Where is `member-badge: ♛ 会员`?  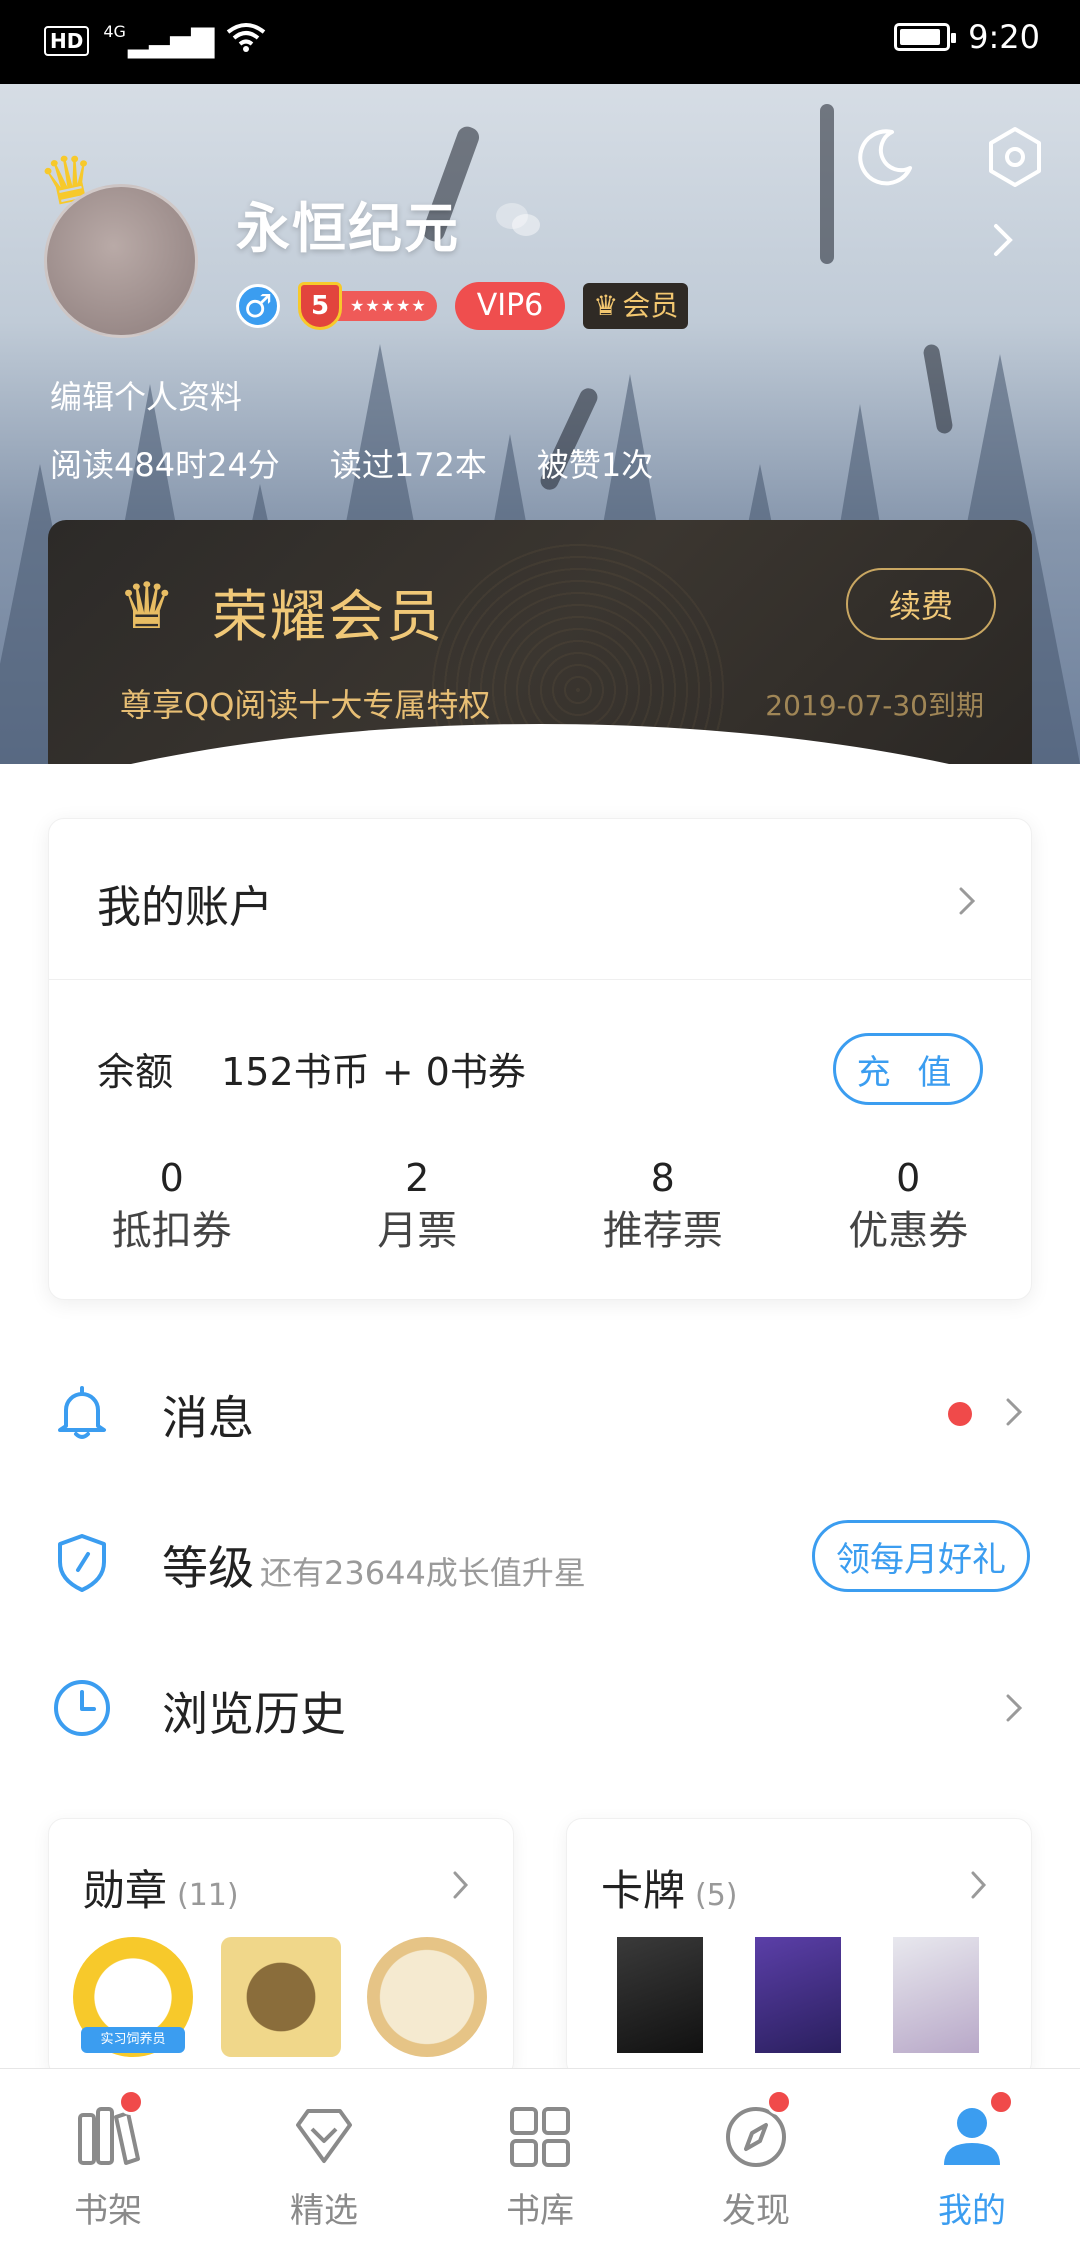 member-badge: ♛ 会员 is located at coordinates (636, 306).